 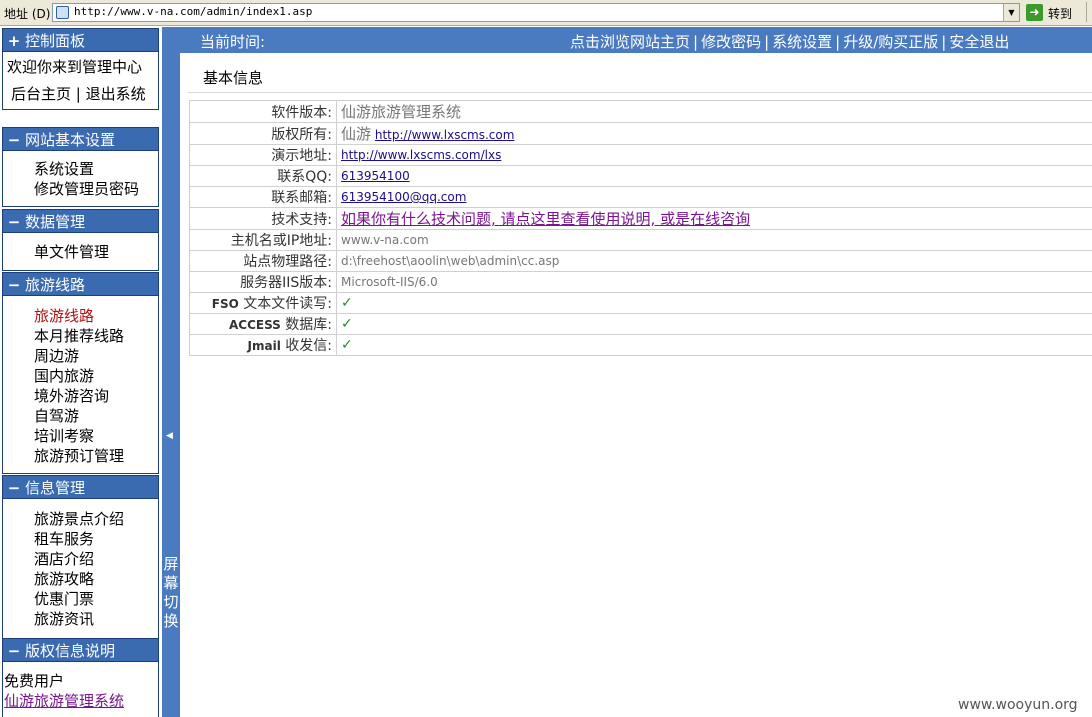 I want to click on copyright-name: 仙游, so click(x=356, y=134).